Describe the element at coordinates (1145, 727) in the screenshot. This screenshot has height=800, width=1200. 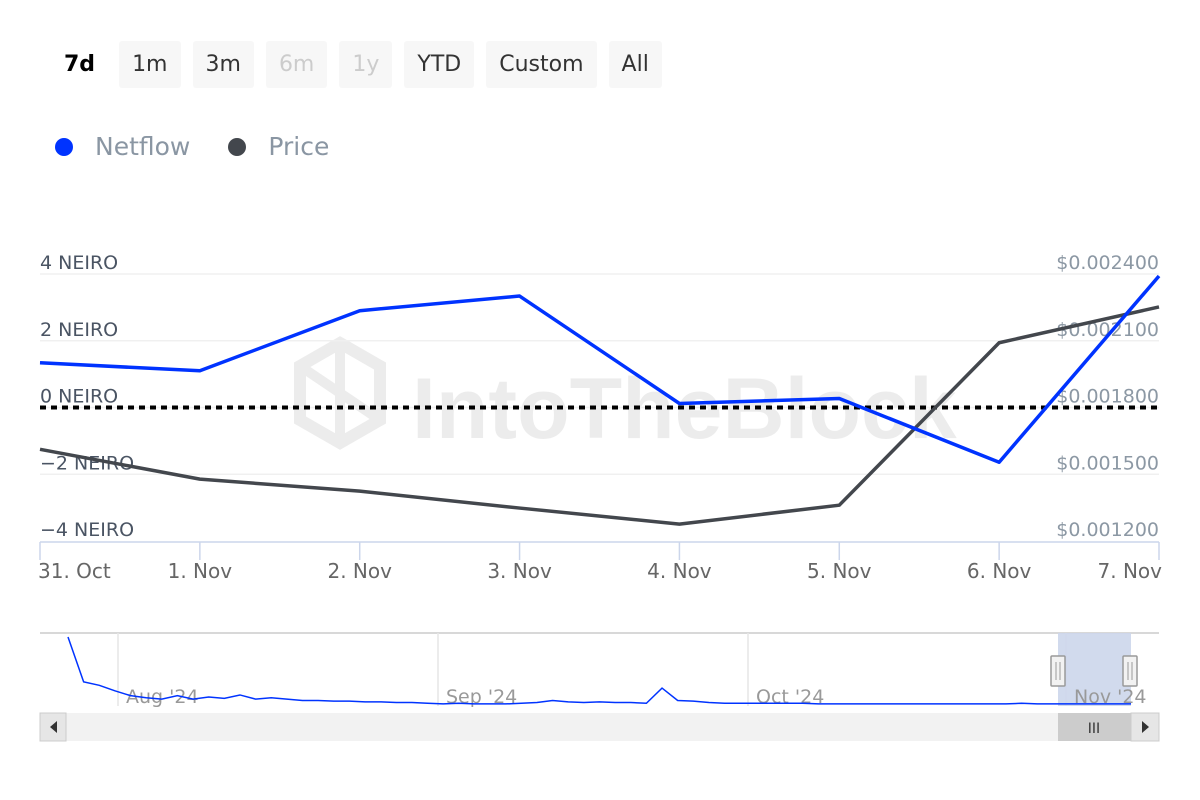
I see `scrollbar-right-button` at that location.